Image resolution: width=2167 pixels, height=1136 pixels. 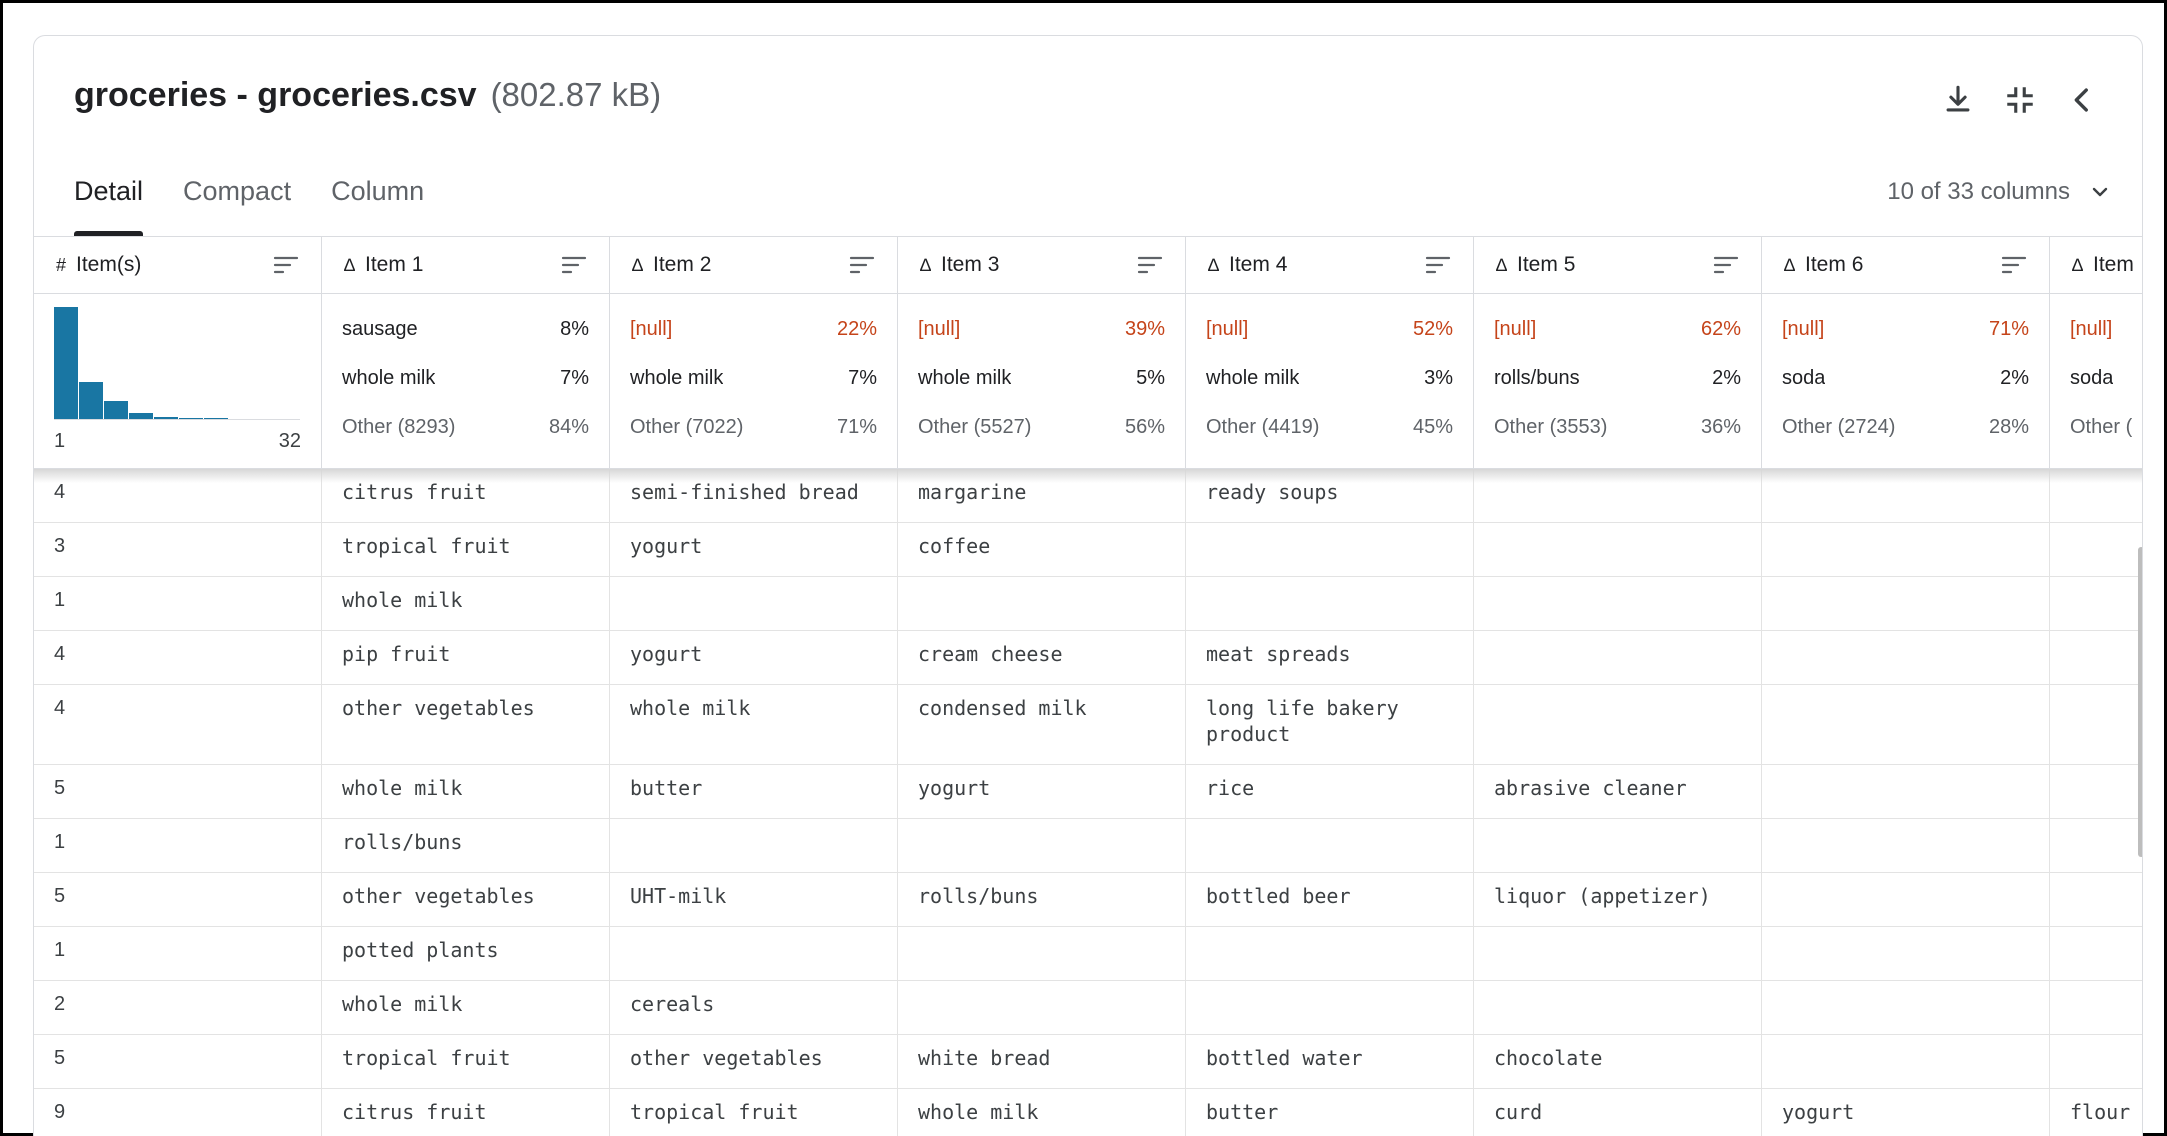 What do you see at coordinates (2020, 100) in the screenshot?
I see `collapse-button` at bounding box center [2020, 100].